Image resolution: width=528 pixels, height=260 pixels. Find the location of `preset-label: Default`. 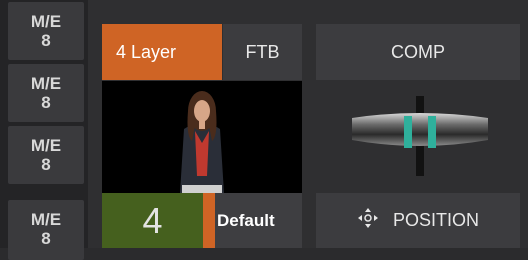

preset-label: Default is located at coordinates (246, 220).